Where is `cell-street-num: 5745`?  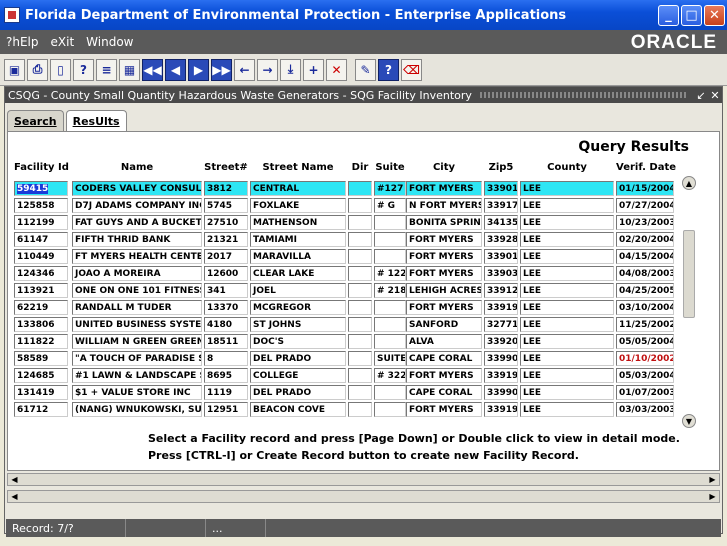 cell-street-num: 5745 is located at coordinates (226, 205).